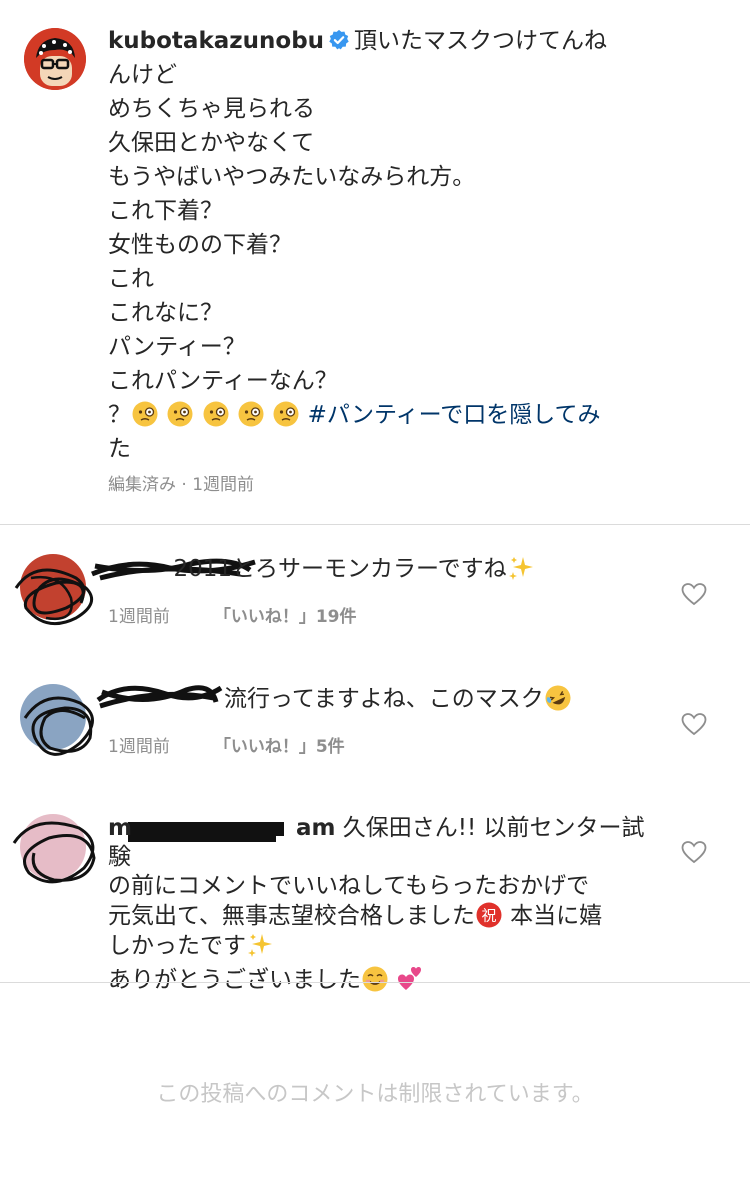  What do you see at coordinates (556, 916) in the screenshot?
I see `comment-text-line: 本当に嬉` at bounding box center [556, 916].